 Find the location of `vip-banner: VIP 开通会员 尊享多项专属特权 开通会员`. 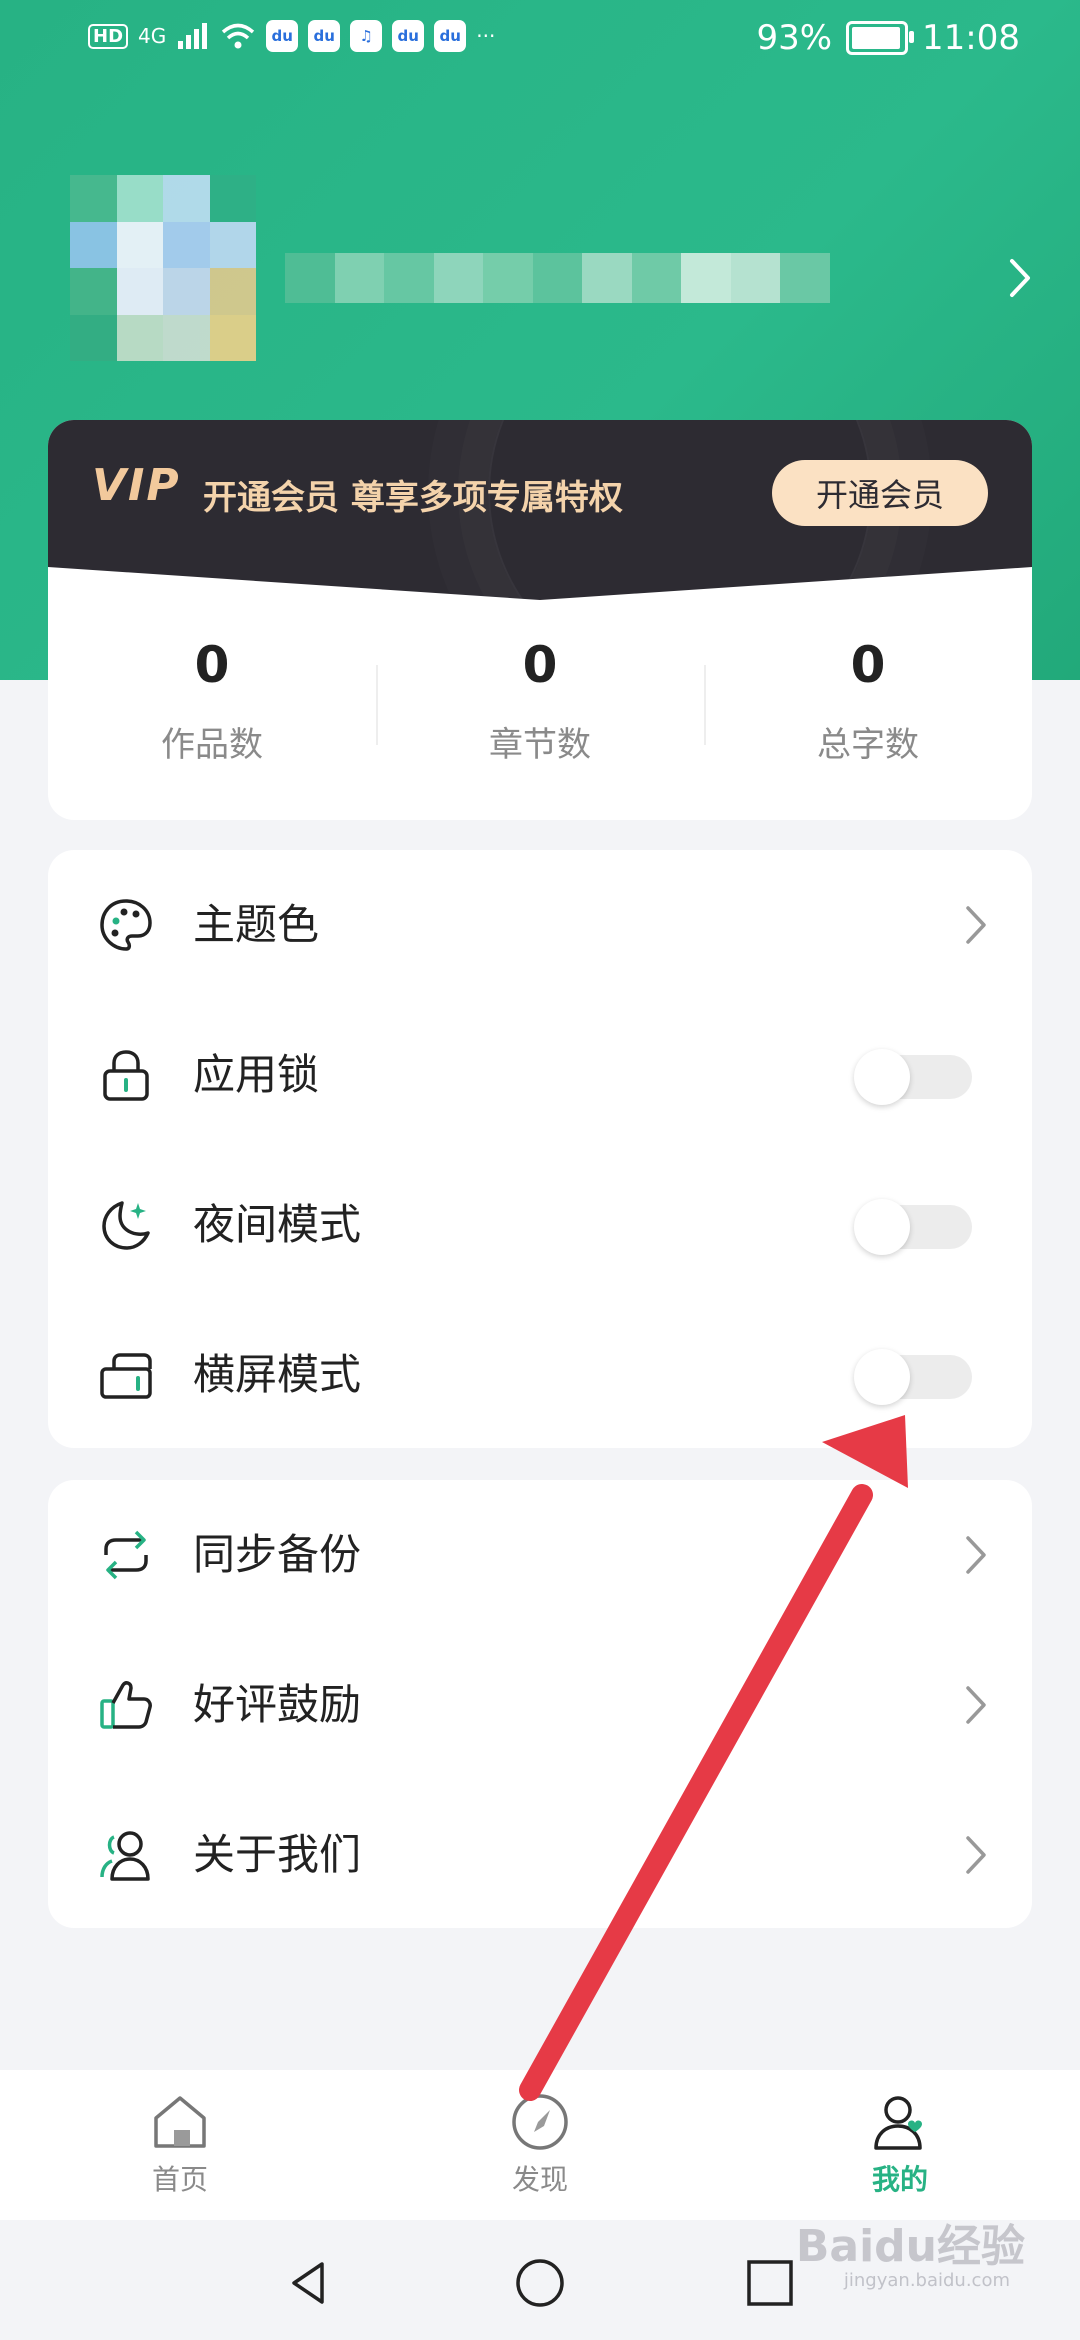

vip-banner: VIP 开通会员 尊享多项专属特权 开通会员 is located at coordinates (540, 510).